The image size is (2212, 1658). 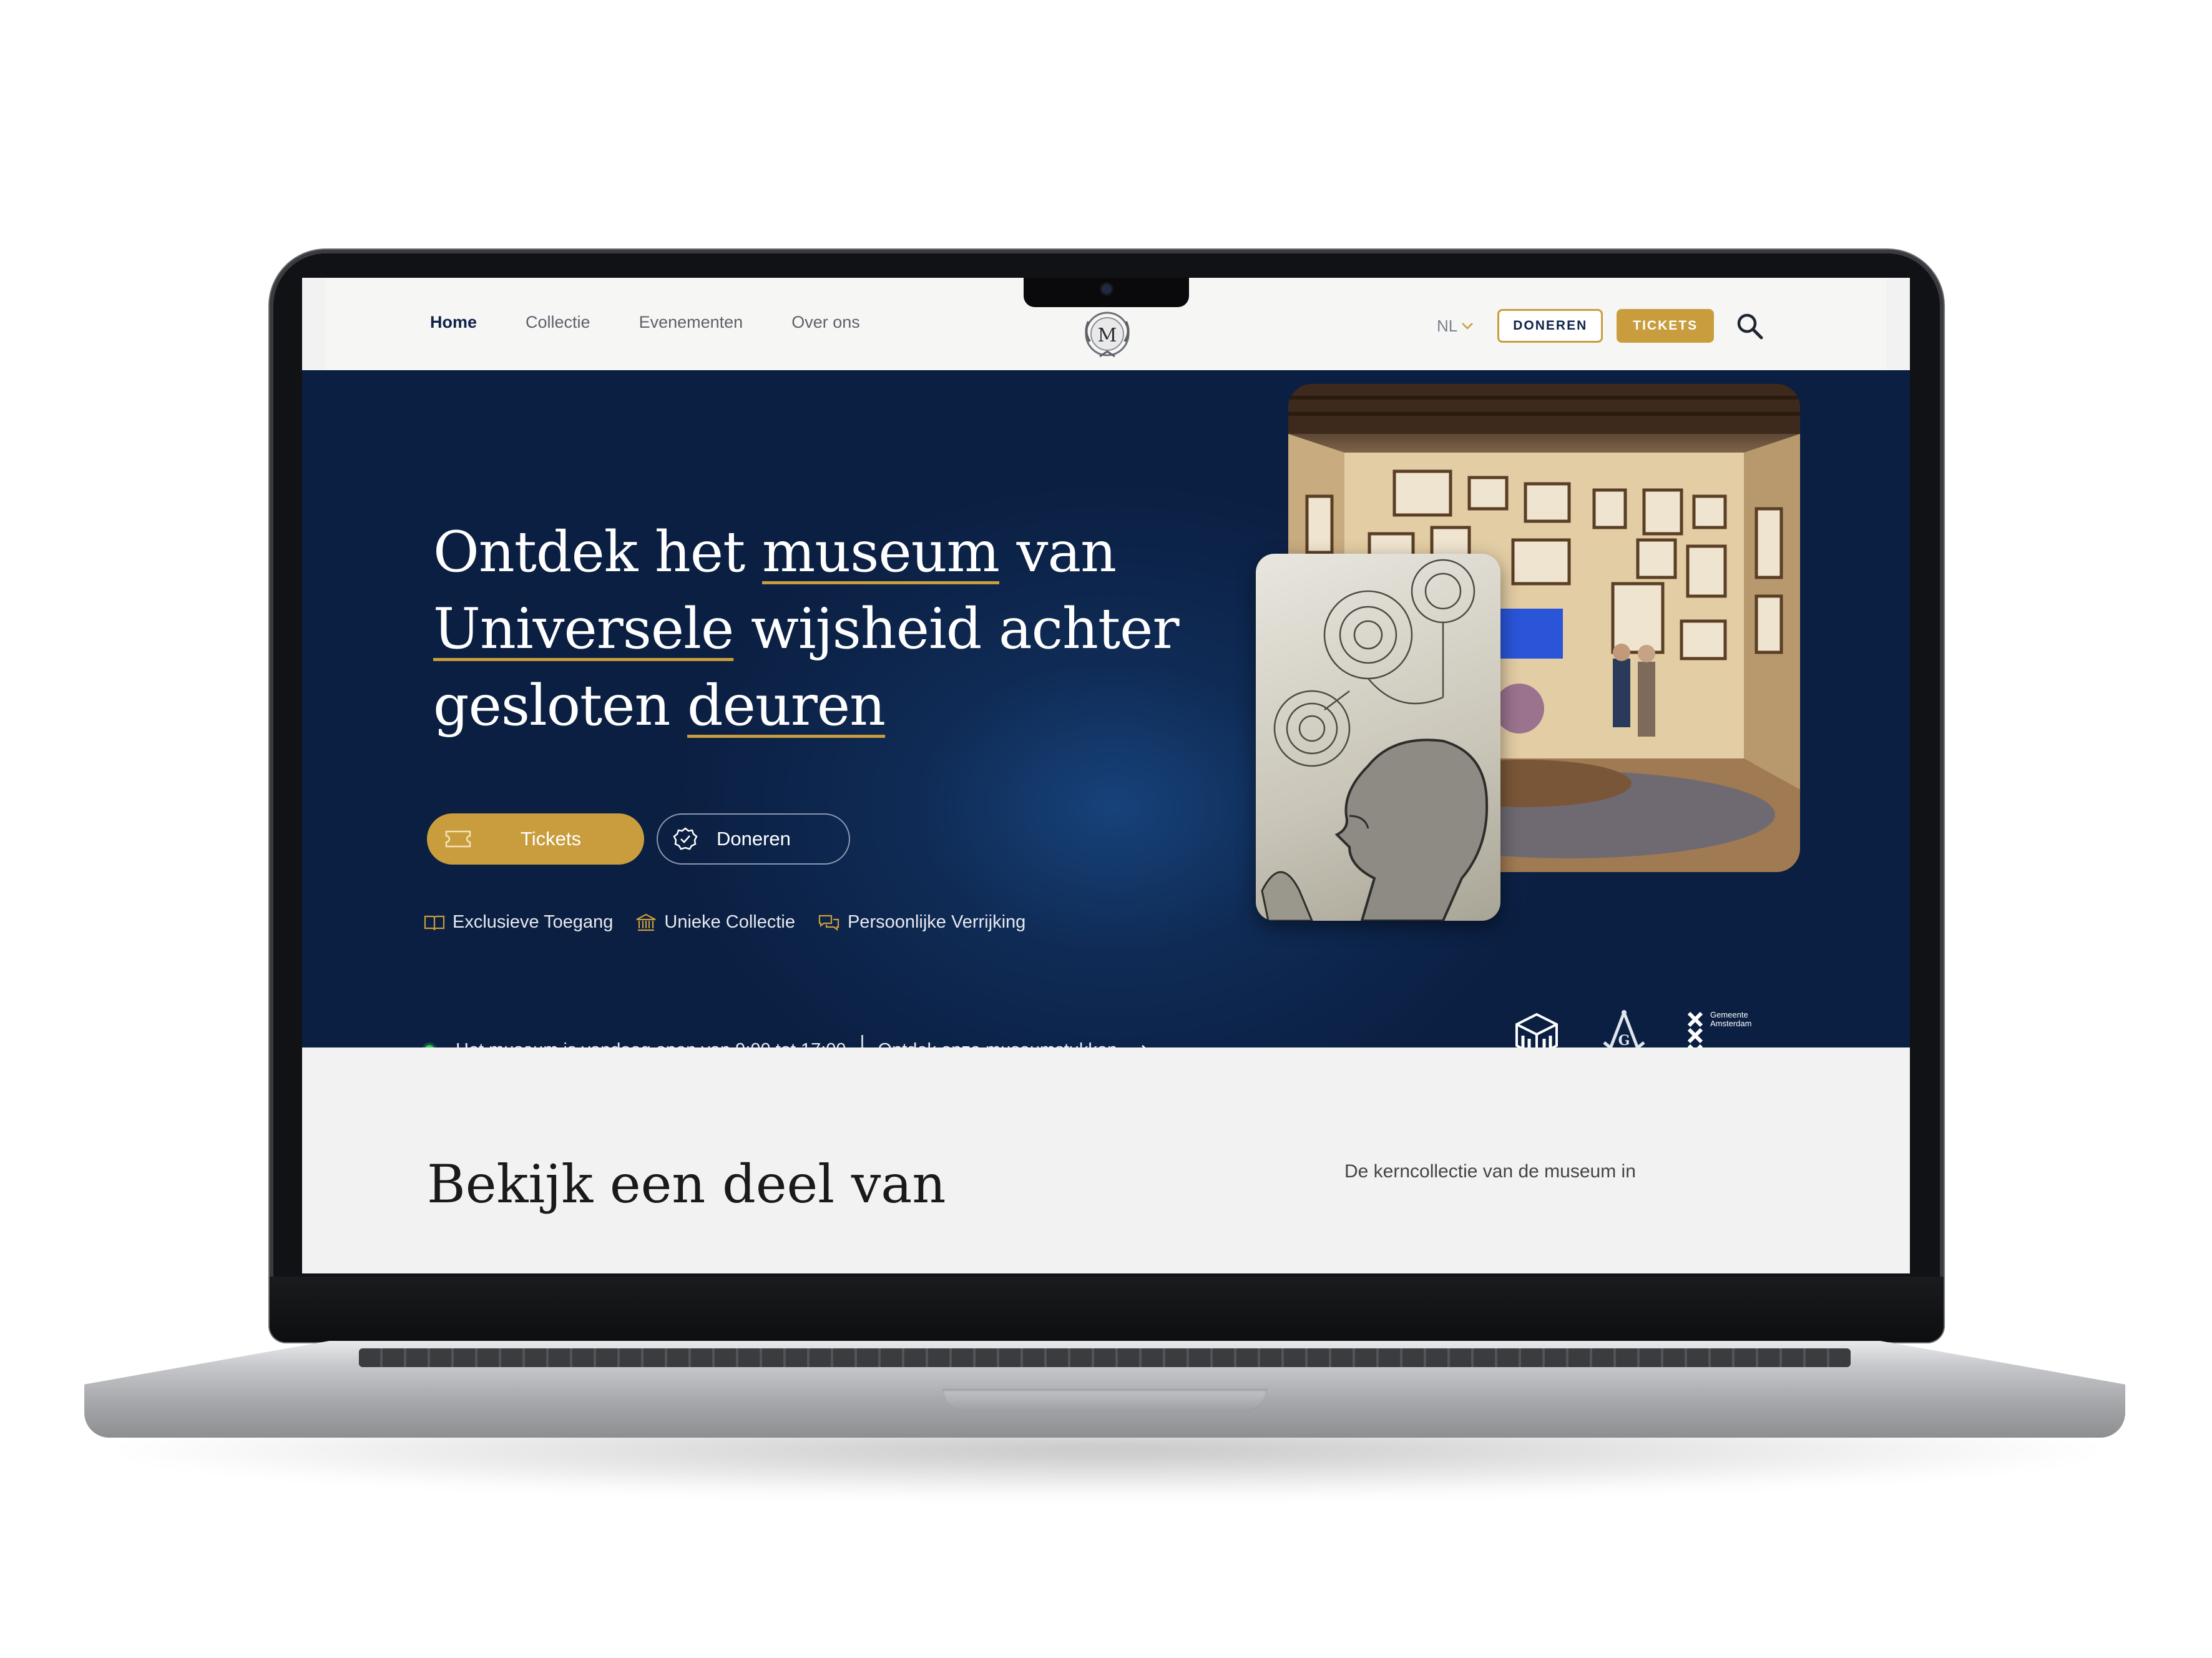 What do you see at coordinates (597, 552) in the screenshot?
I see `hero-title-text: Ontdek het` at bounding box center [597, 552].